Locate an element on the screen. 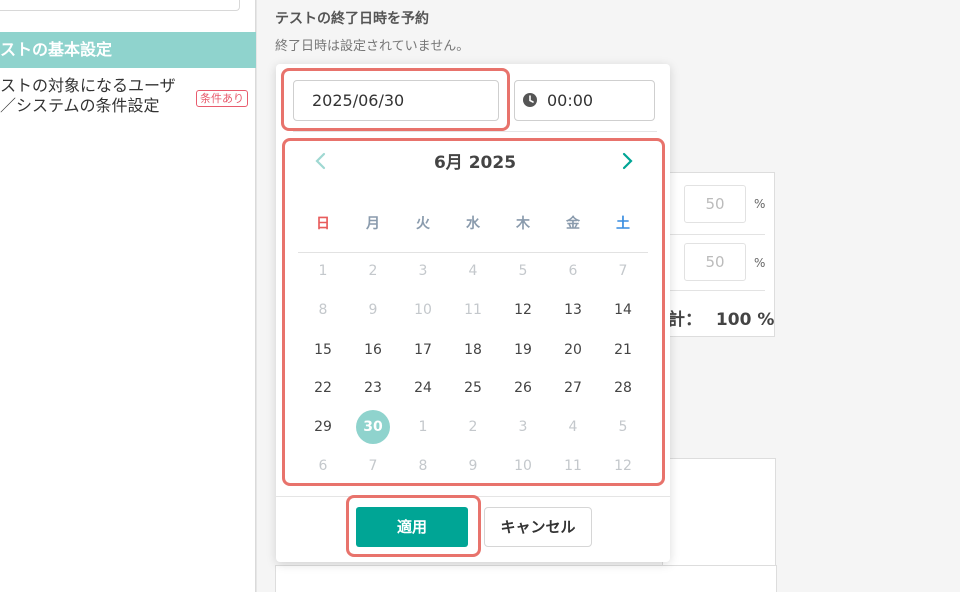 The image size is (960, 592). popup-divider is located at coordinates (475, 131).